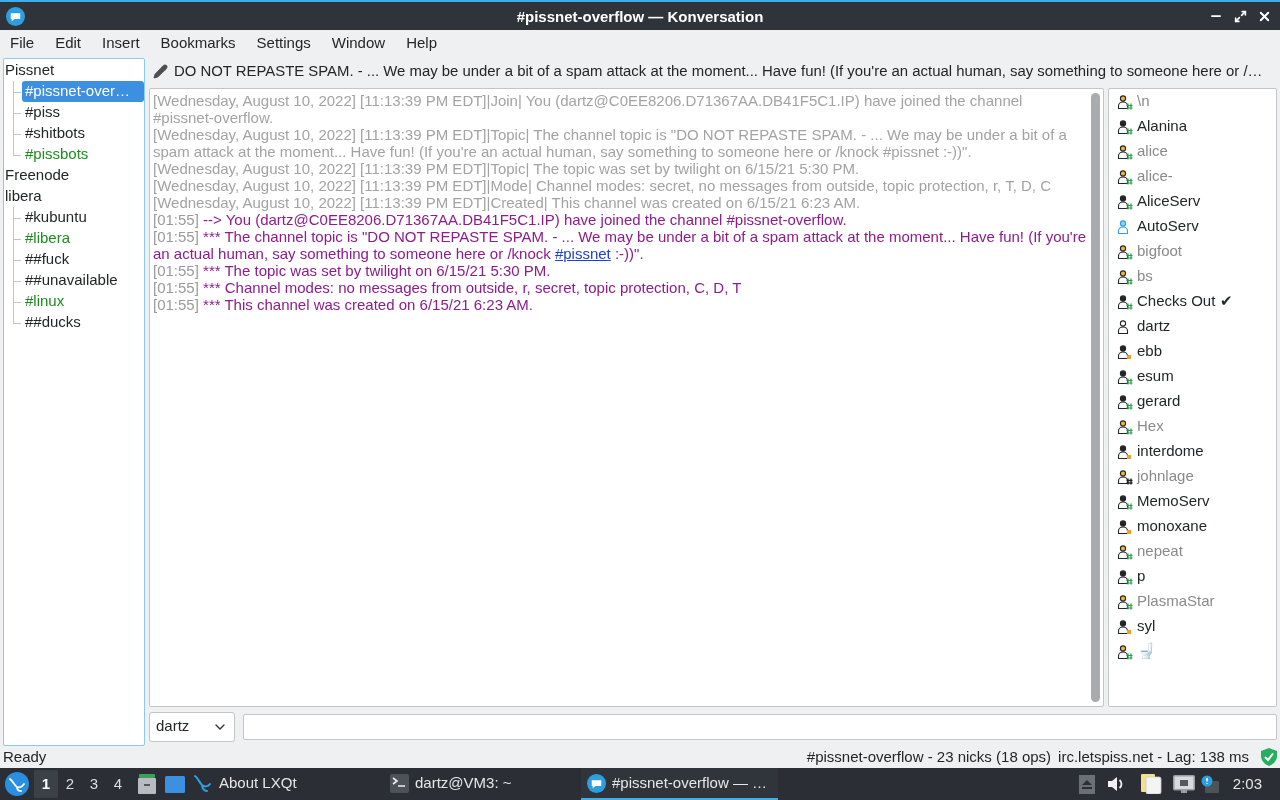 The width and height of the screenshot is (1280, 800). Describe the element at coordinates (46, 784) in the screenshot. I see `desktop-switch: 1` at that location.